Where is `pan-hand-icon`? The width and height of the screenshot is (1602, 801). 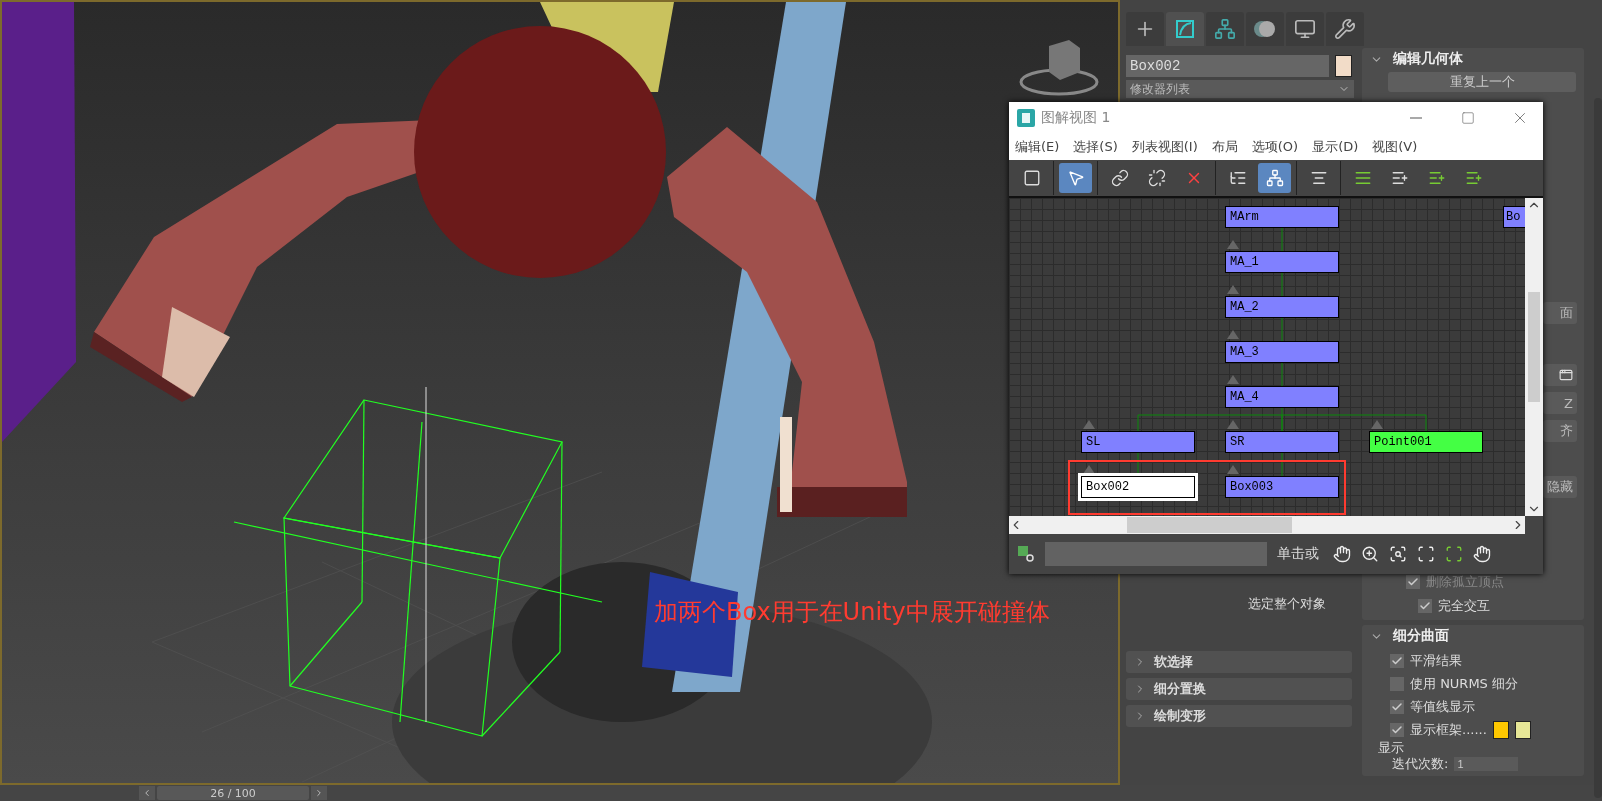 pan-hand-icon is located at coordinates (1482, 554).